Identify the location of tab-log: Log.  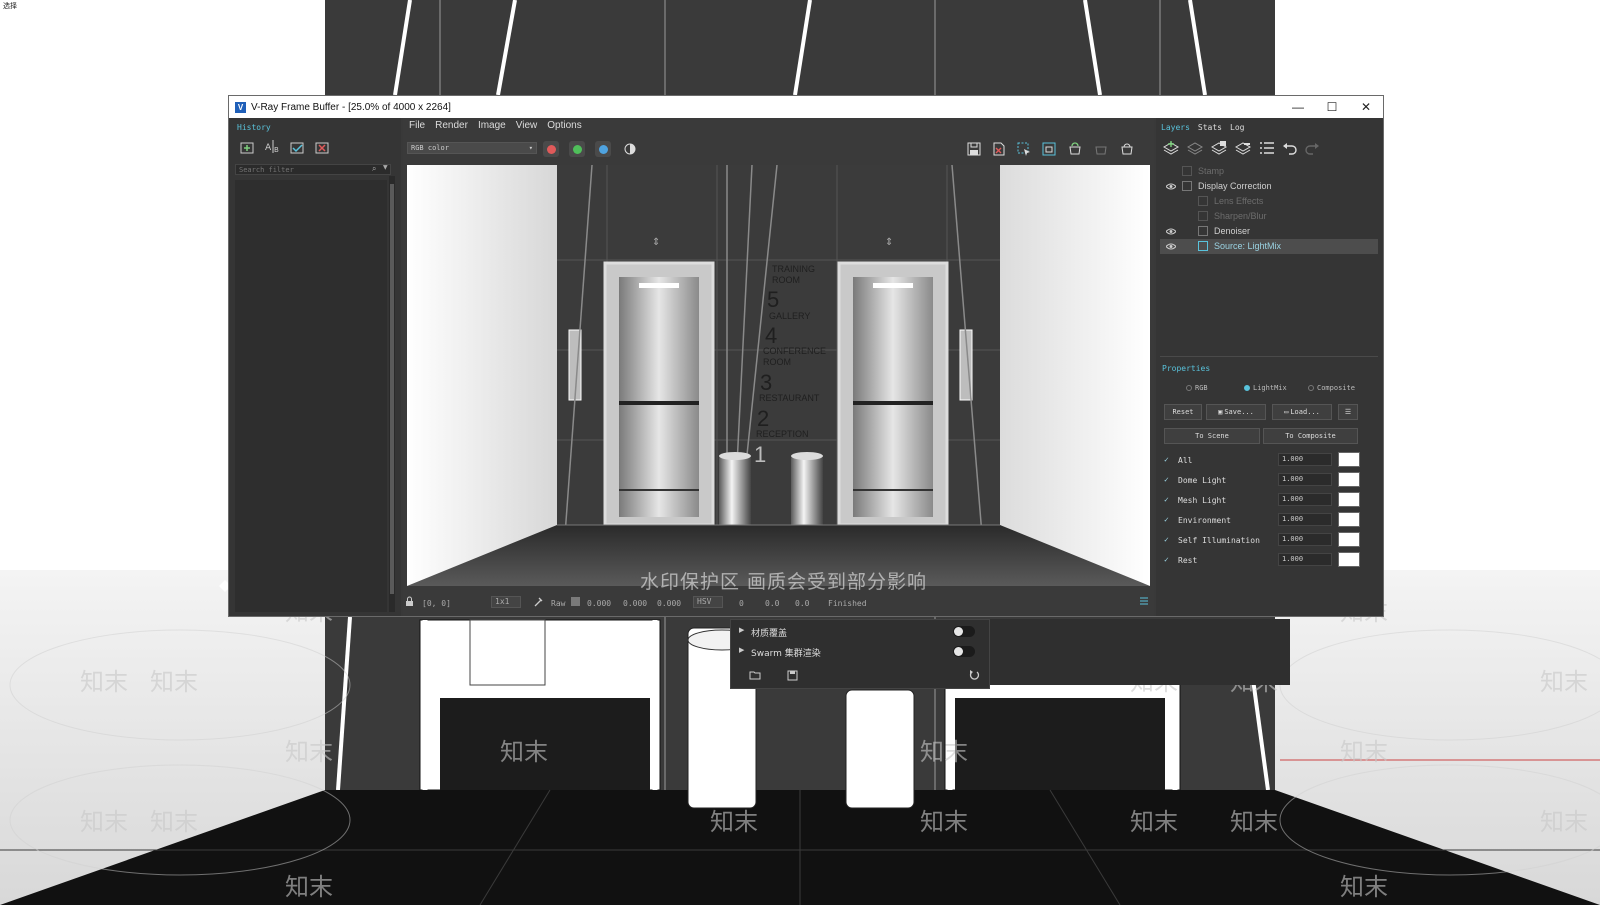
(1237, 127).